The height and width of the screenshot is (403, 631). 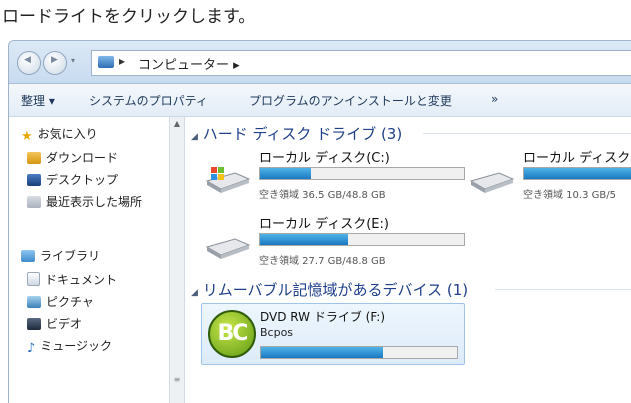 I want to click on drive-c-usage-fill, so click(x=285, y=173).